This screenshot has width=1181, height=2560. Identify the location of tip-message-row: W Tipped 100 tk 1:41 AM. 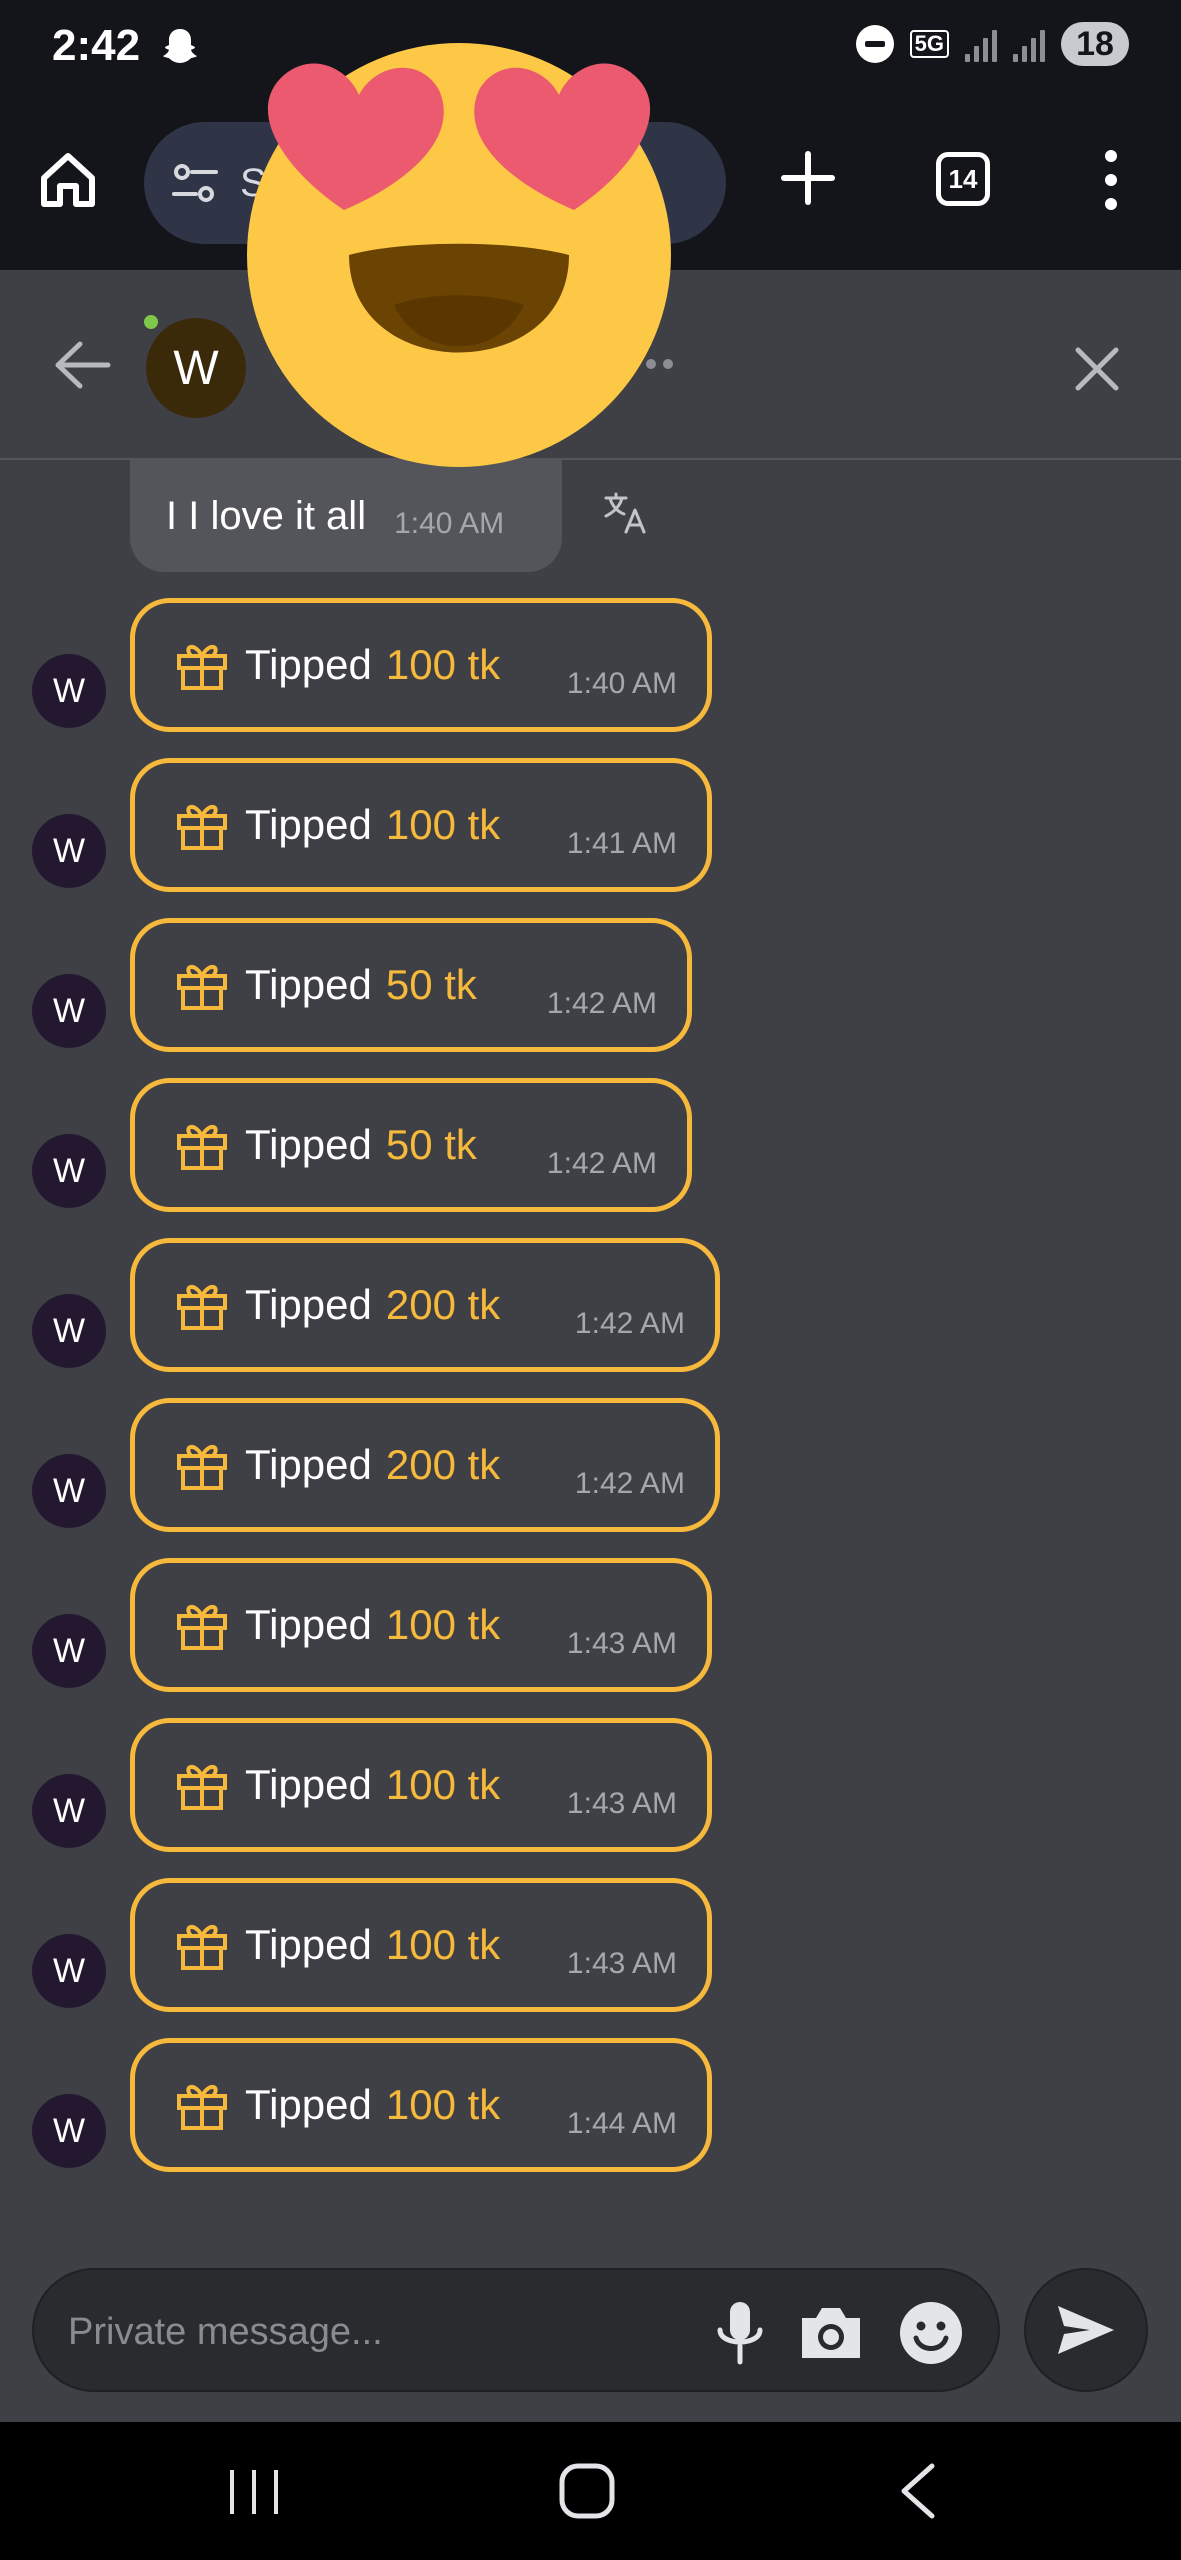
(590, 825).